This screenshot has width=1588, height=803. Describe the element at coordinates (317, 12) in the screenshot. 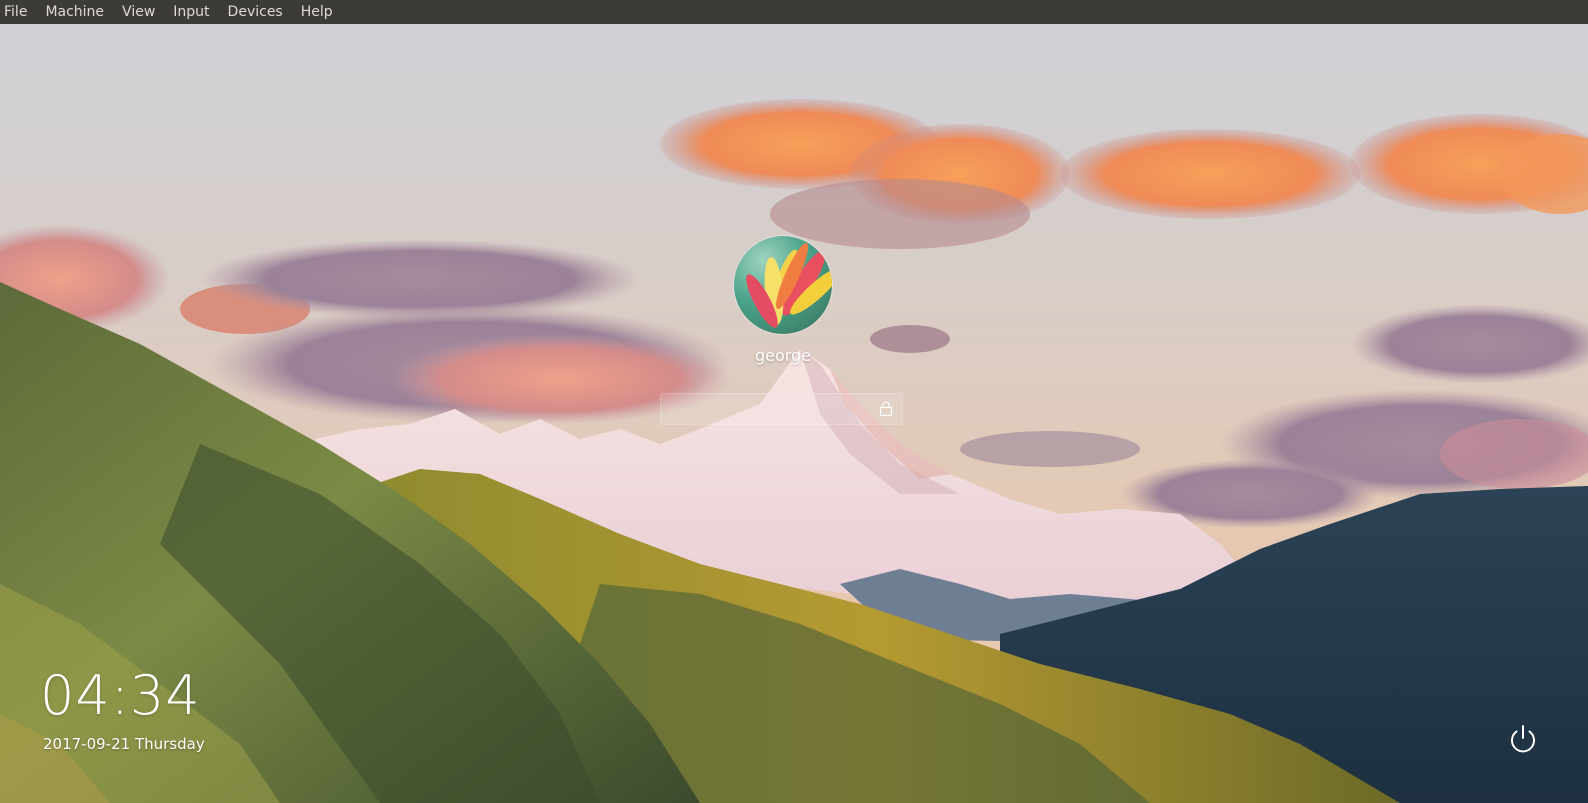

I see `menu-help: Help` at that location.